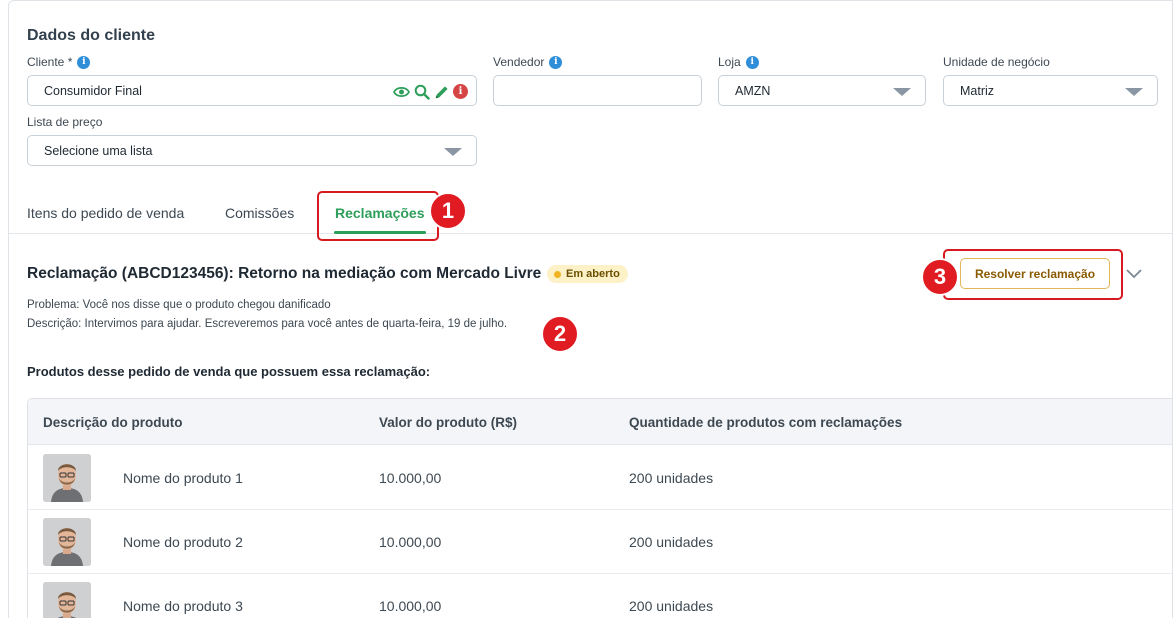 The image size is (1173, 618). I want to click on tab-comissoes: Comissões, so click(259, 213).